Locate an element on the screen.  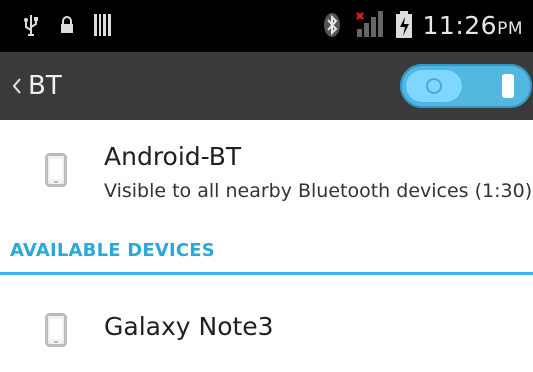
status-left-icons is located at coordinates (67, 25).